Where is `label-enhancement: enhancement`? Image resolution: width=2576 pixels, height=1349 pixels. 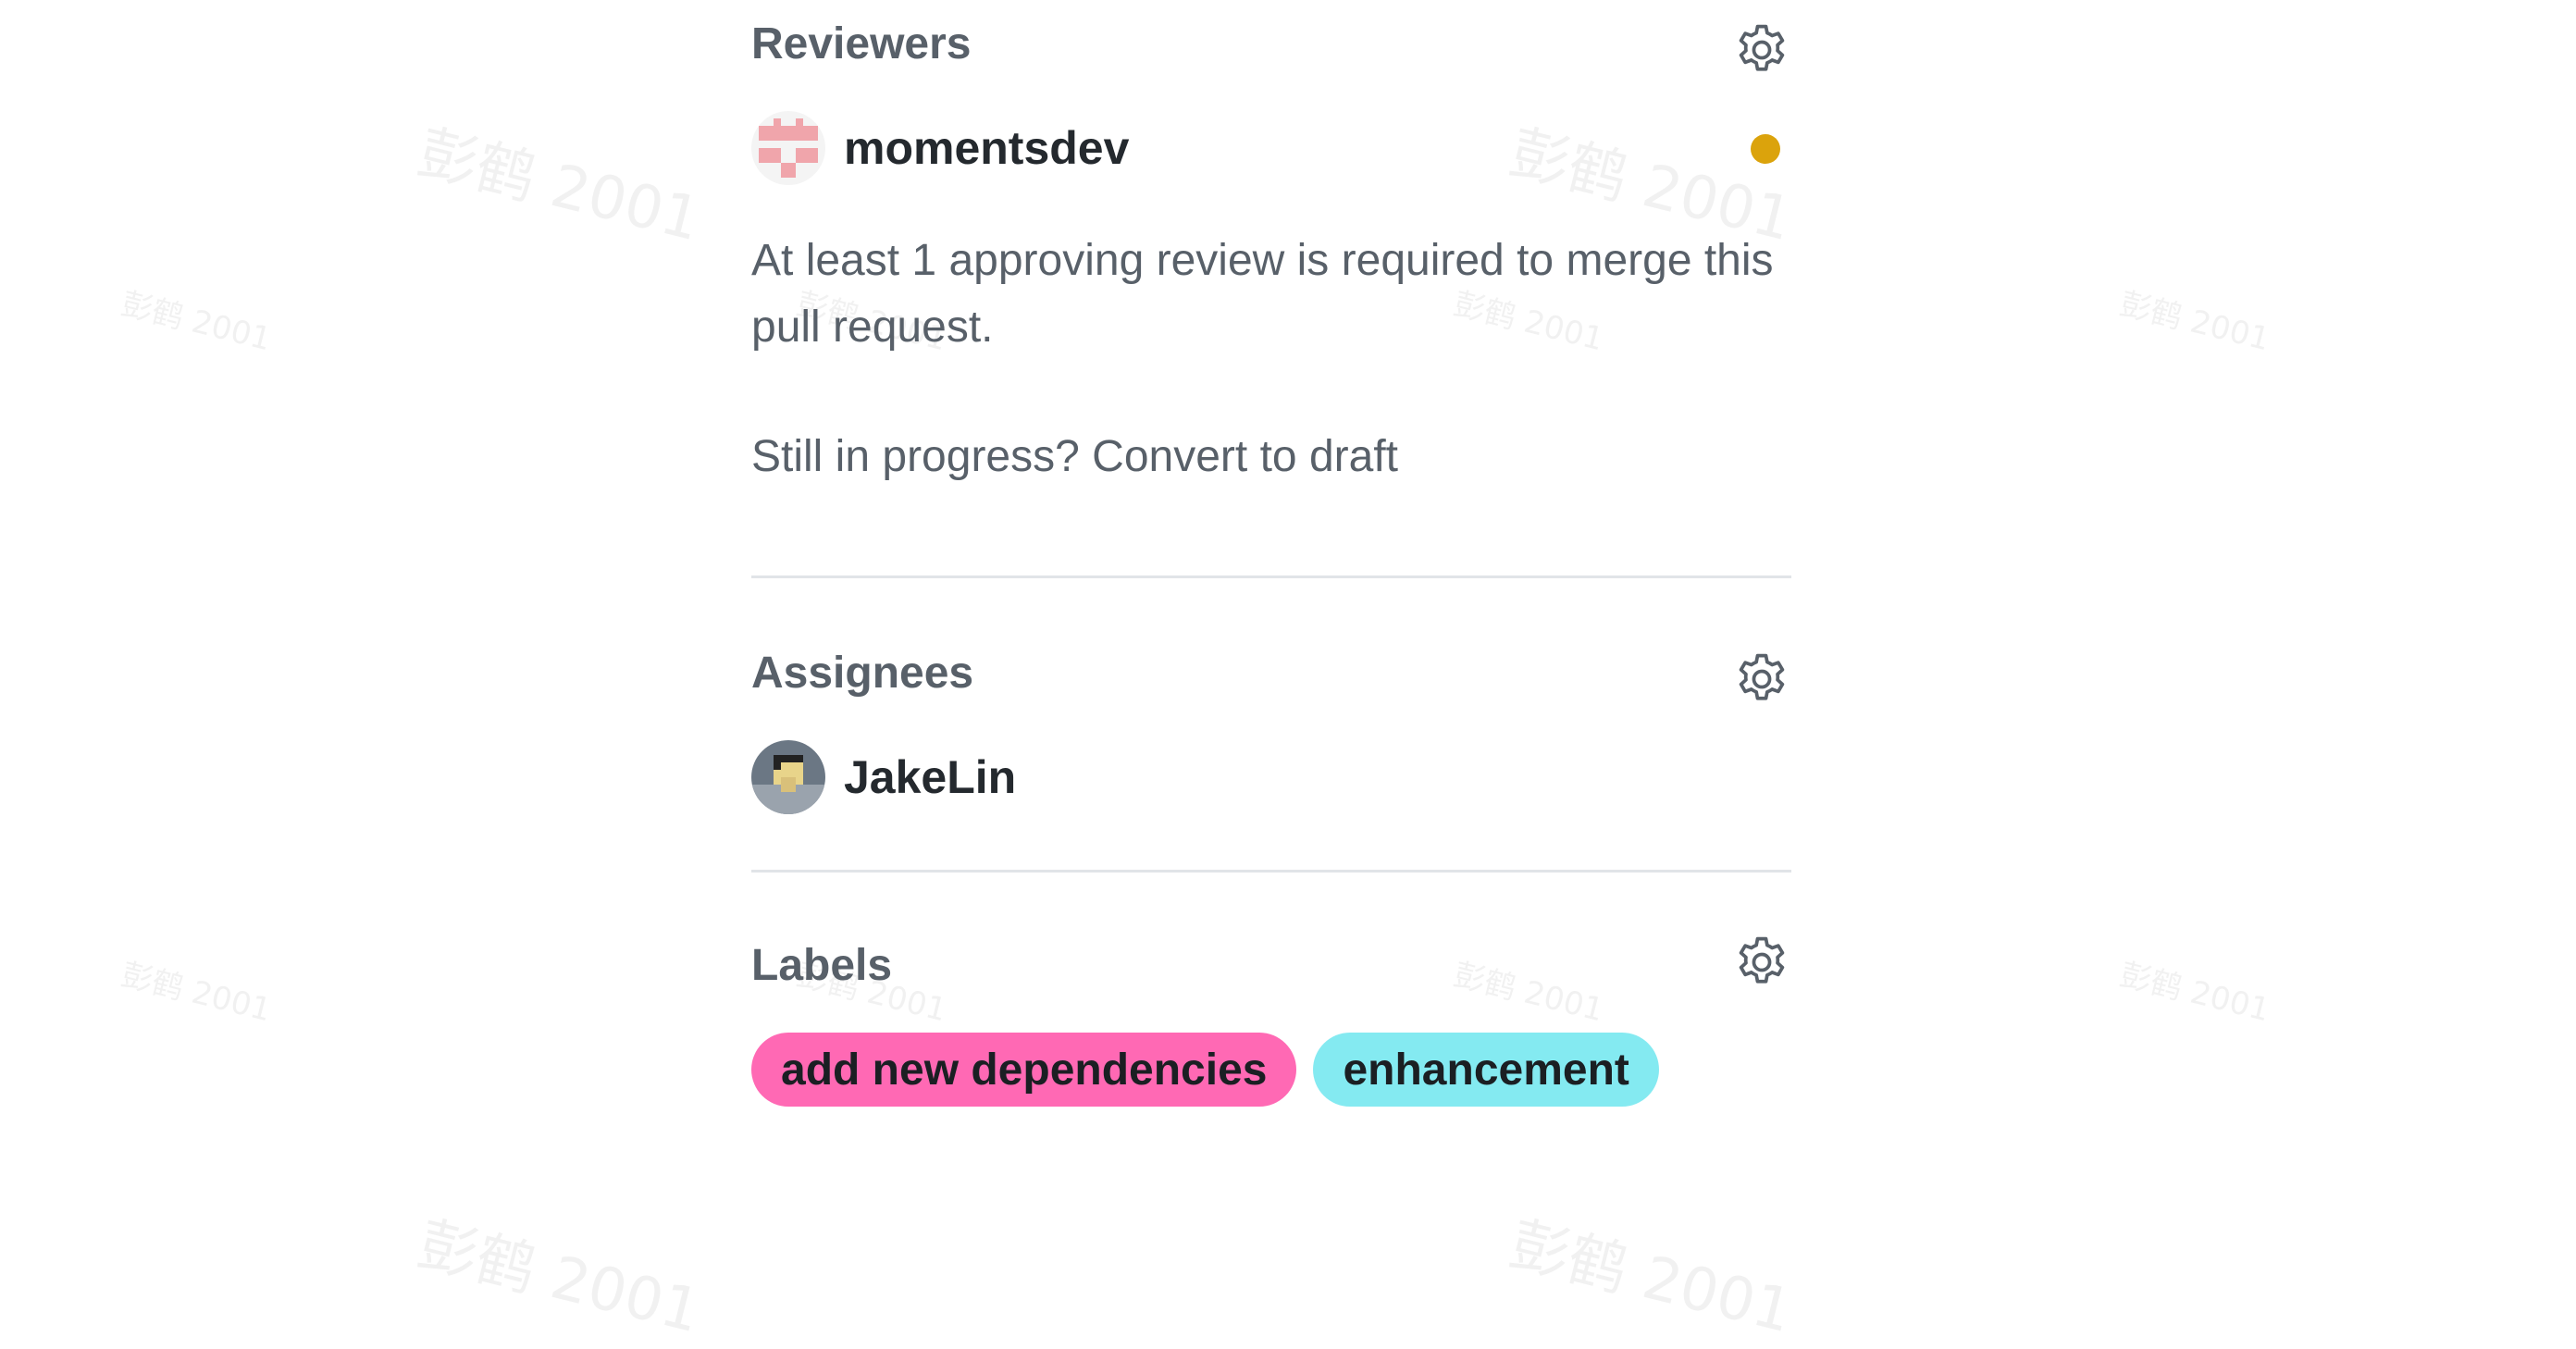
label-enhancement: enhancement is located at coordinates (1486, 1070).